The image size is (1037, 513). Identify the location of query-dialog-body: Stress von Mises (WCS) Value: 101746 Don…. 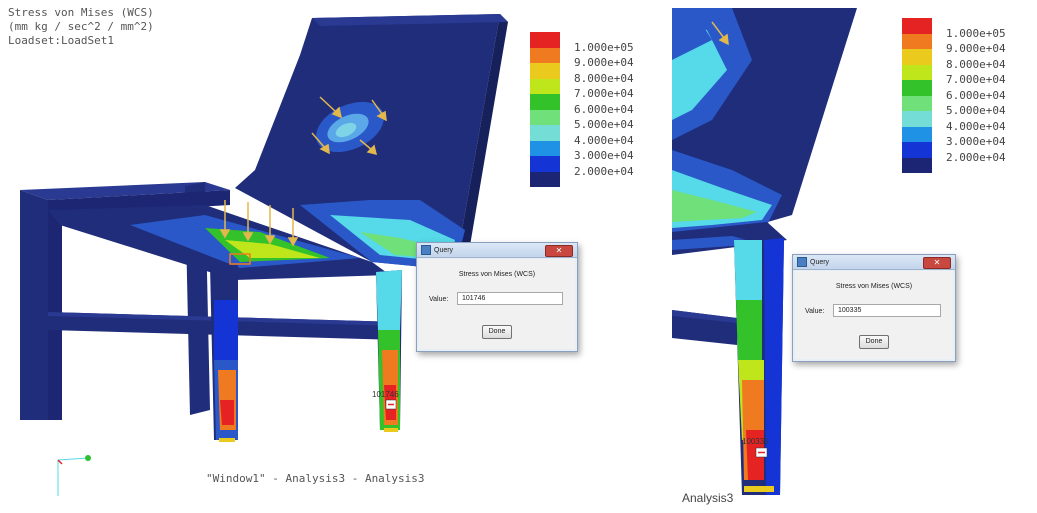
(497, 304).